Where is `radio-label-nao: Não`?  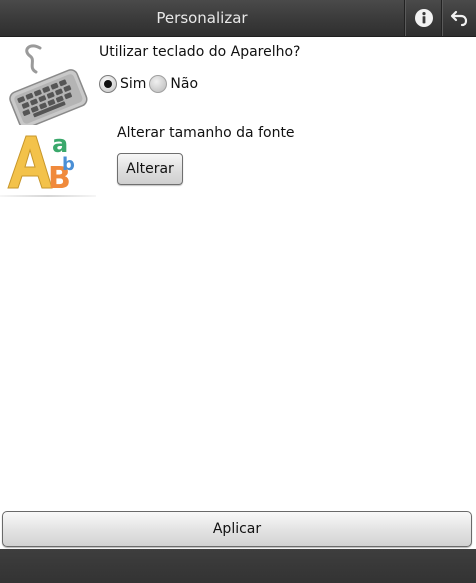 radio-label-nao: Não is located at coordinates (184, 84).